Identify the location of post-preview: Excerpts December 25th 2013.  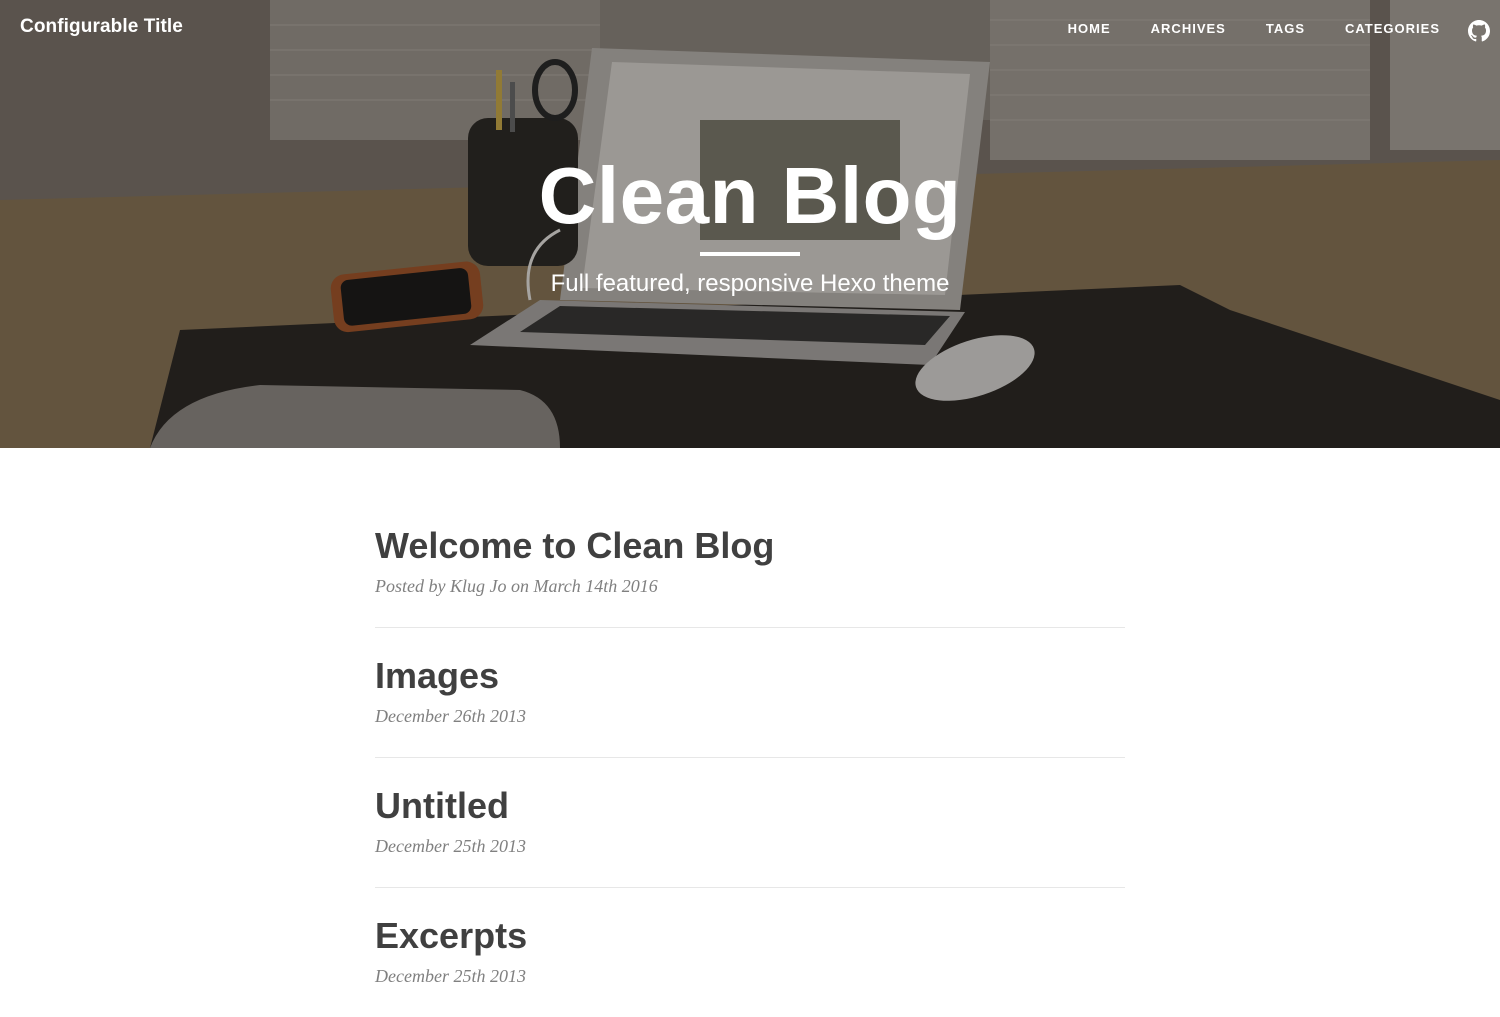
(750, 952).